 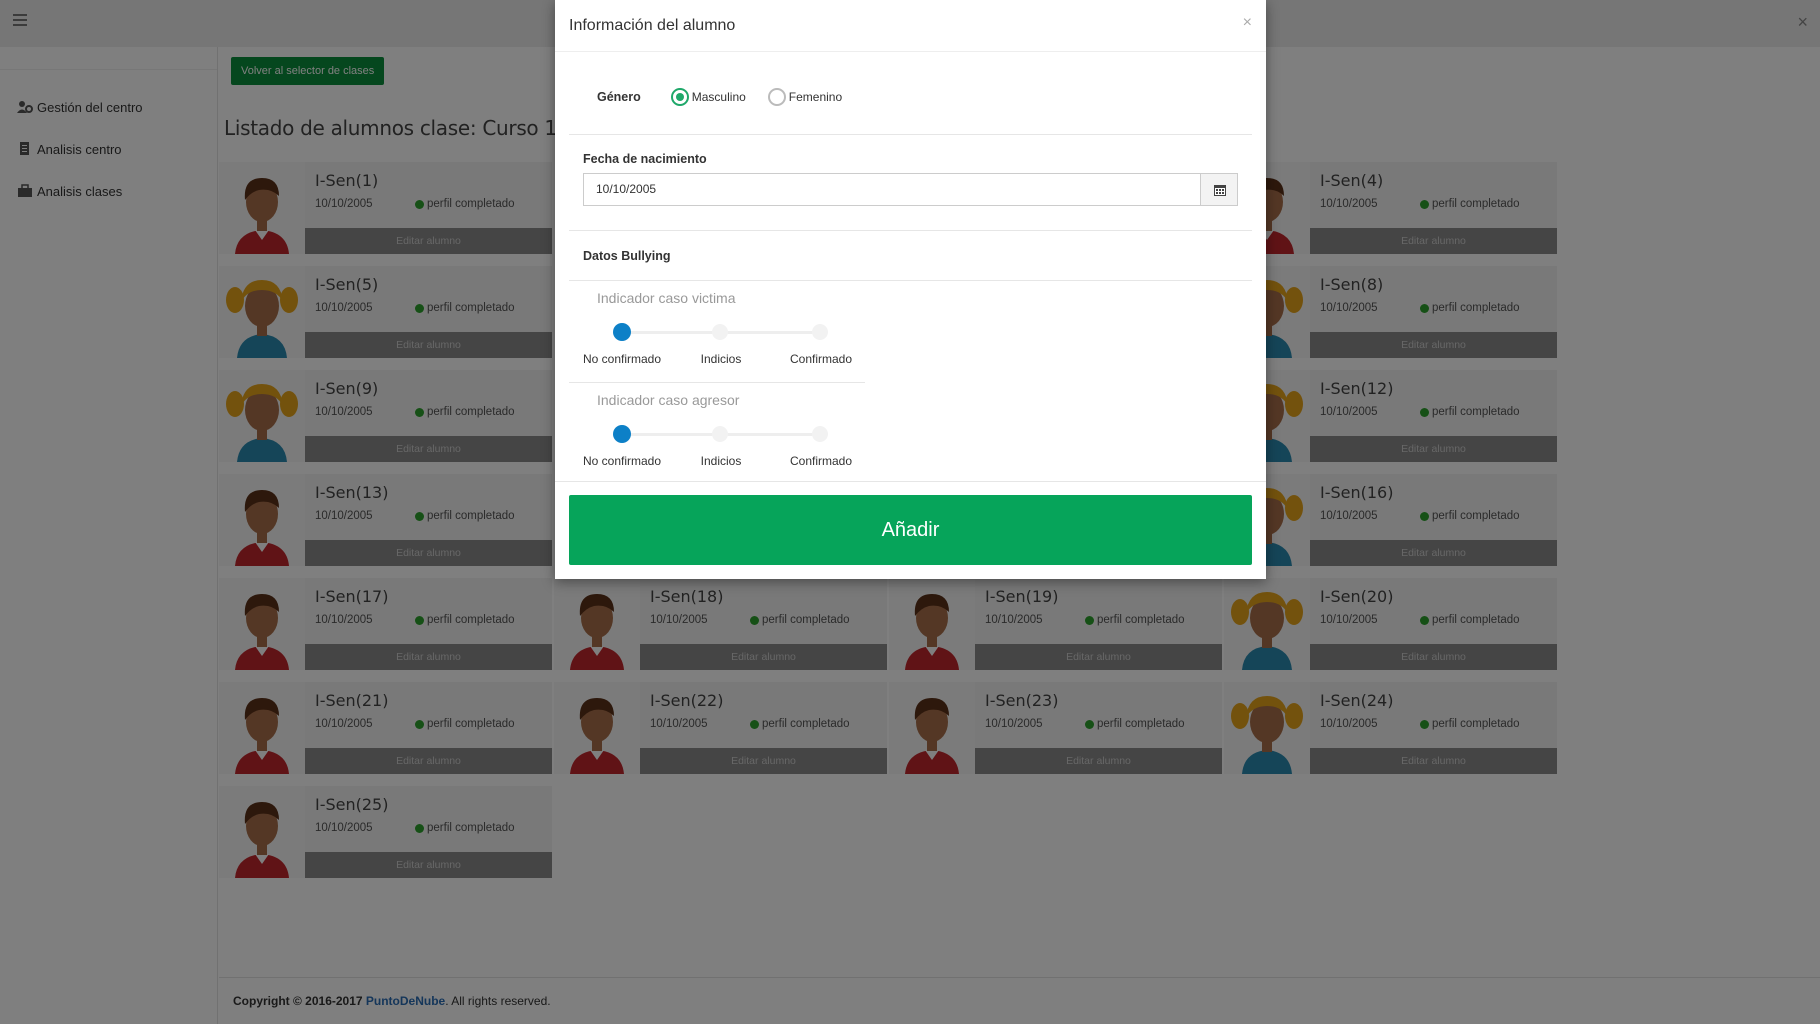 I want to click on radio-masculino: Masculino, so click(x=708, y=97).